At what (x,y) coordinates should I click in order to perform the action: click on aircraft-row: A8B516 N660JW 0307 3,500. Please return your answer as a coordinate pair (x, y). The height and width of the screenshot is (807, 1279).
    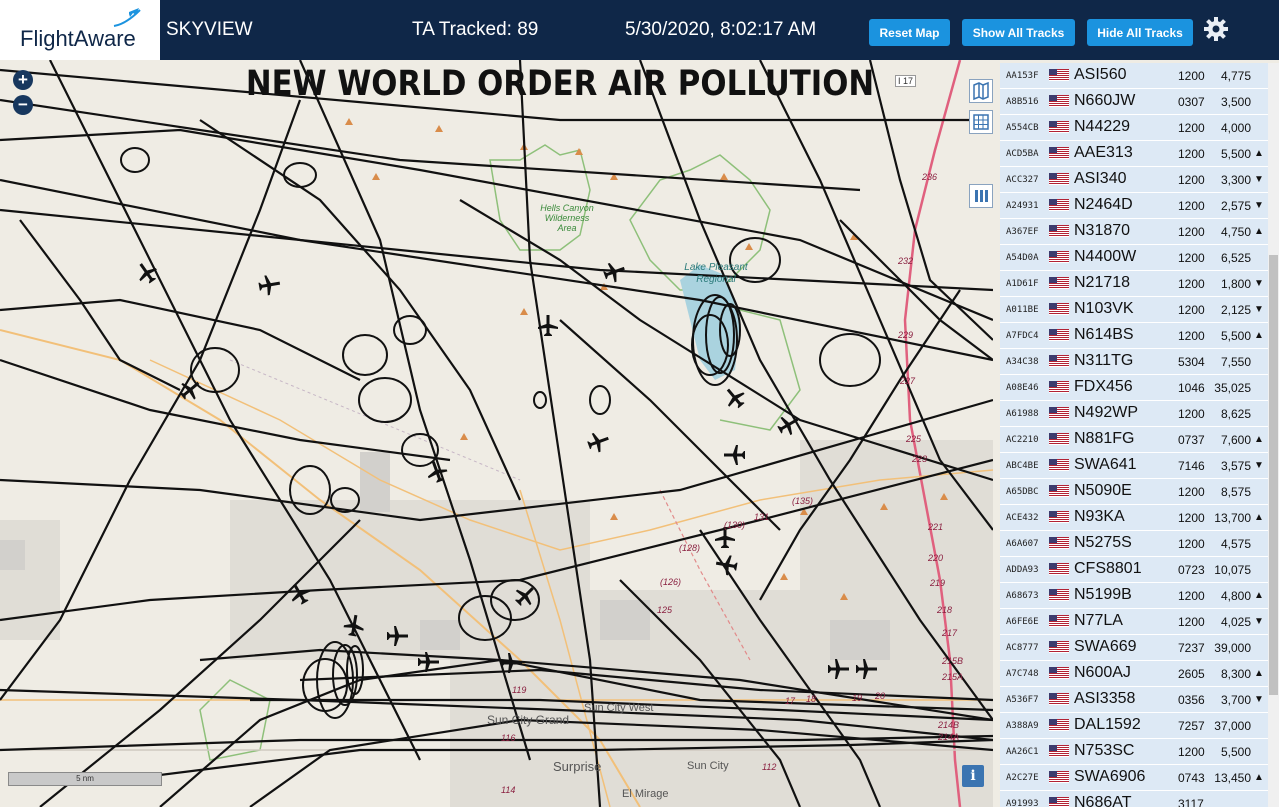
    Looking at the image, I should click on (1134, 102).